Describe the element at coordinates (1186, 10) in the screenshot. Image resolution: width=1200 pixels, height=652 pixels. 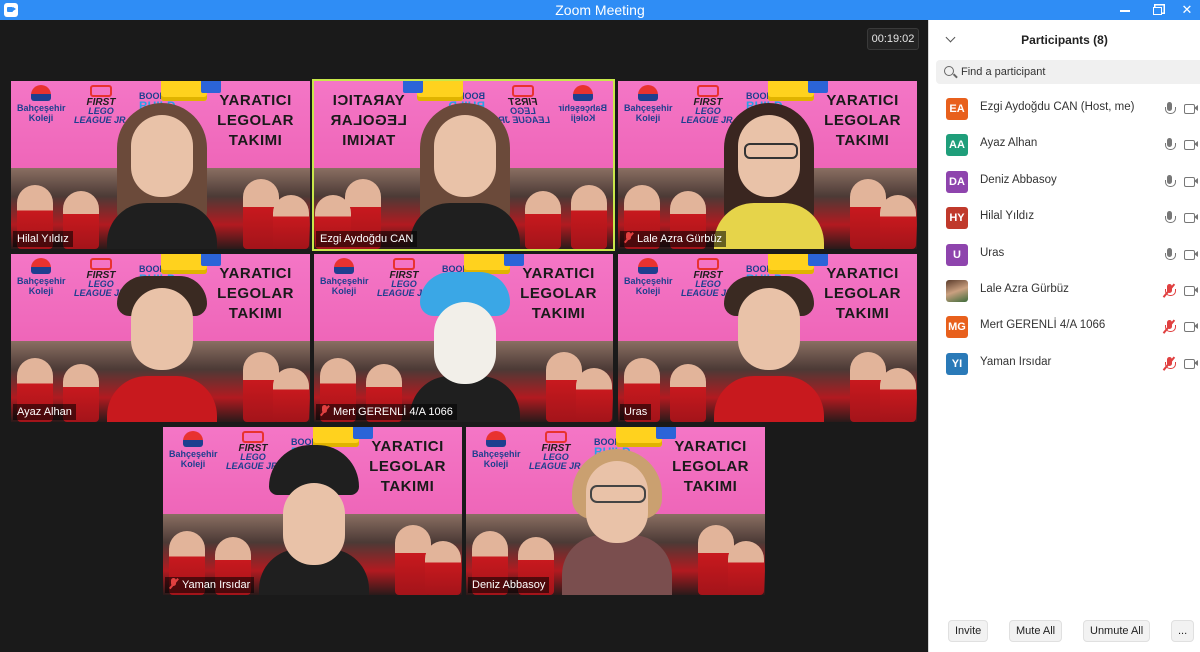
I see `close-button: ✕` at that location.